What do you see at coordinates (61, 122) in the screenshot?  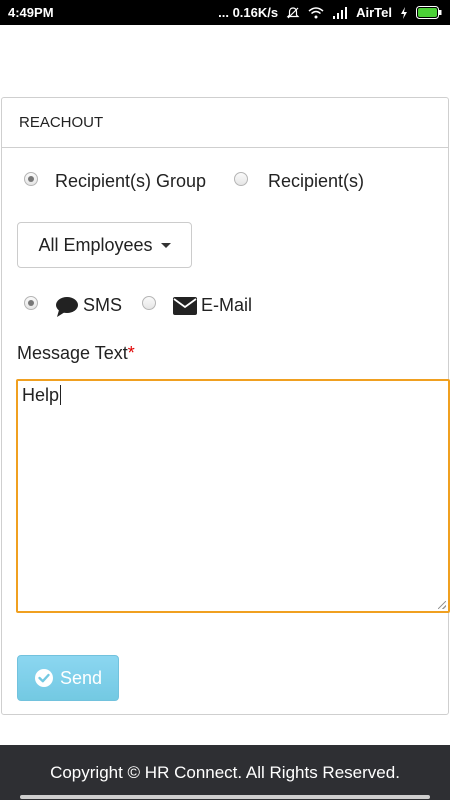 I see `panel-title: REACHOUT` at bounding box center [61, 122].